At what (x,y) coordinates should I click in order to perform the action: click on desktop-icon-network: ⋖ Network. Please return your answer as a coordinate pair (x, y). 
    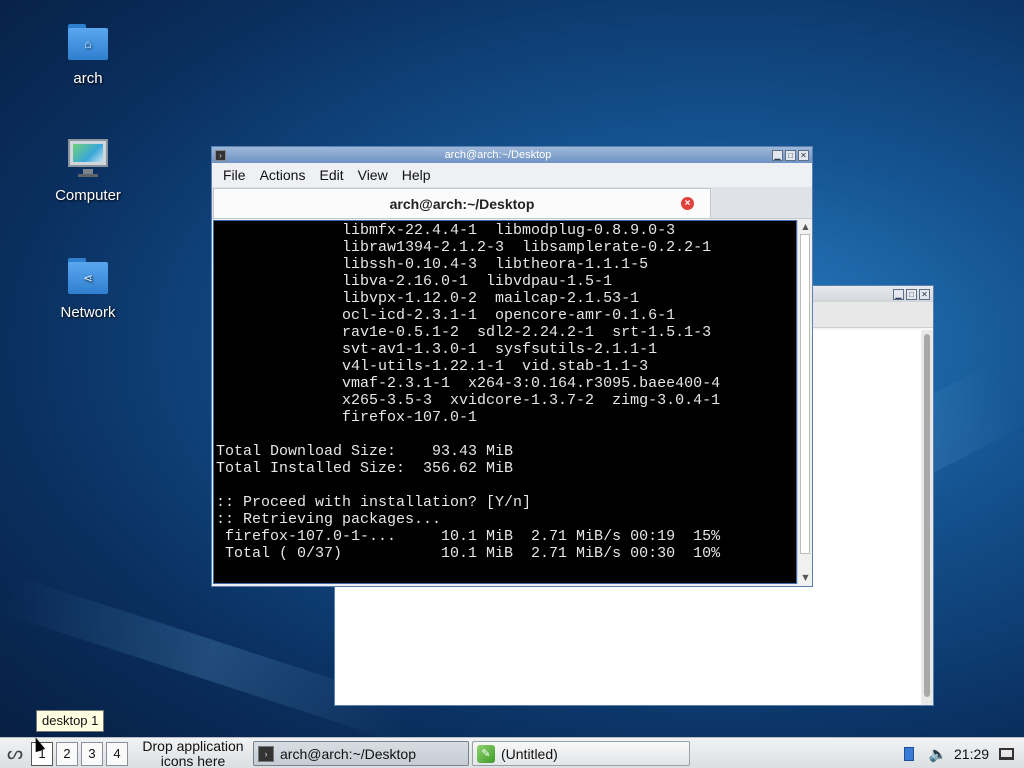
    Looking at the image, I should click on (88, 287).